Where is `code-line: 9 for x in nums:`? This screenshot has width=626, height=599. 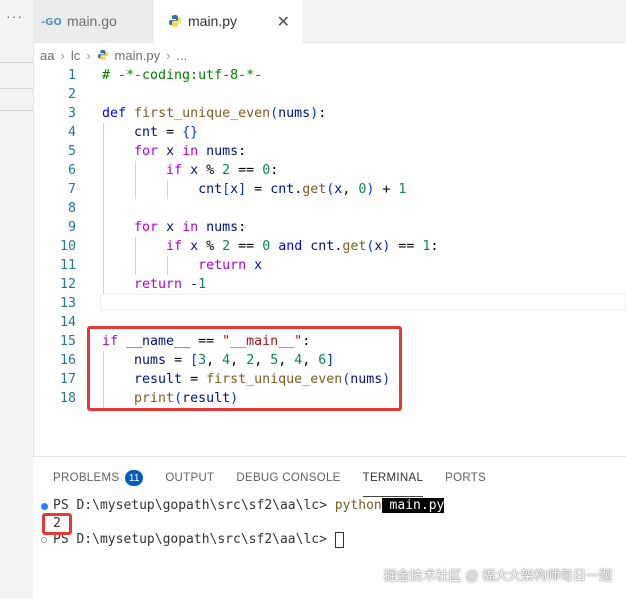
code-line: 9 for x in nums: is located at coordinates (329, 227).